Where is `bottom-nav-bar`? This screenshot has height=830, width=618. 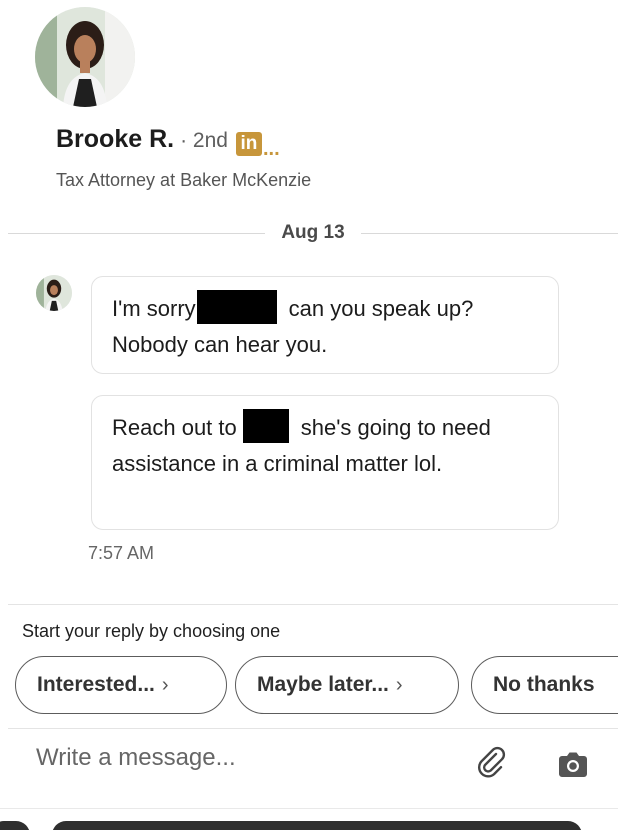 bottom-nav-bar is located at coordinates (317, 825).